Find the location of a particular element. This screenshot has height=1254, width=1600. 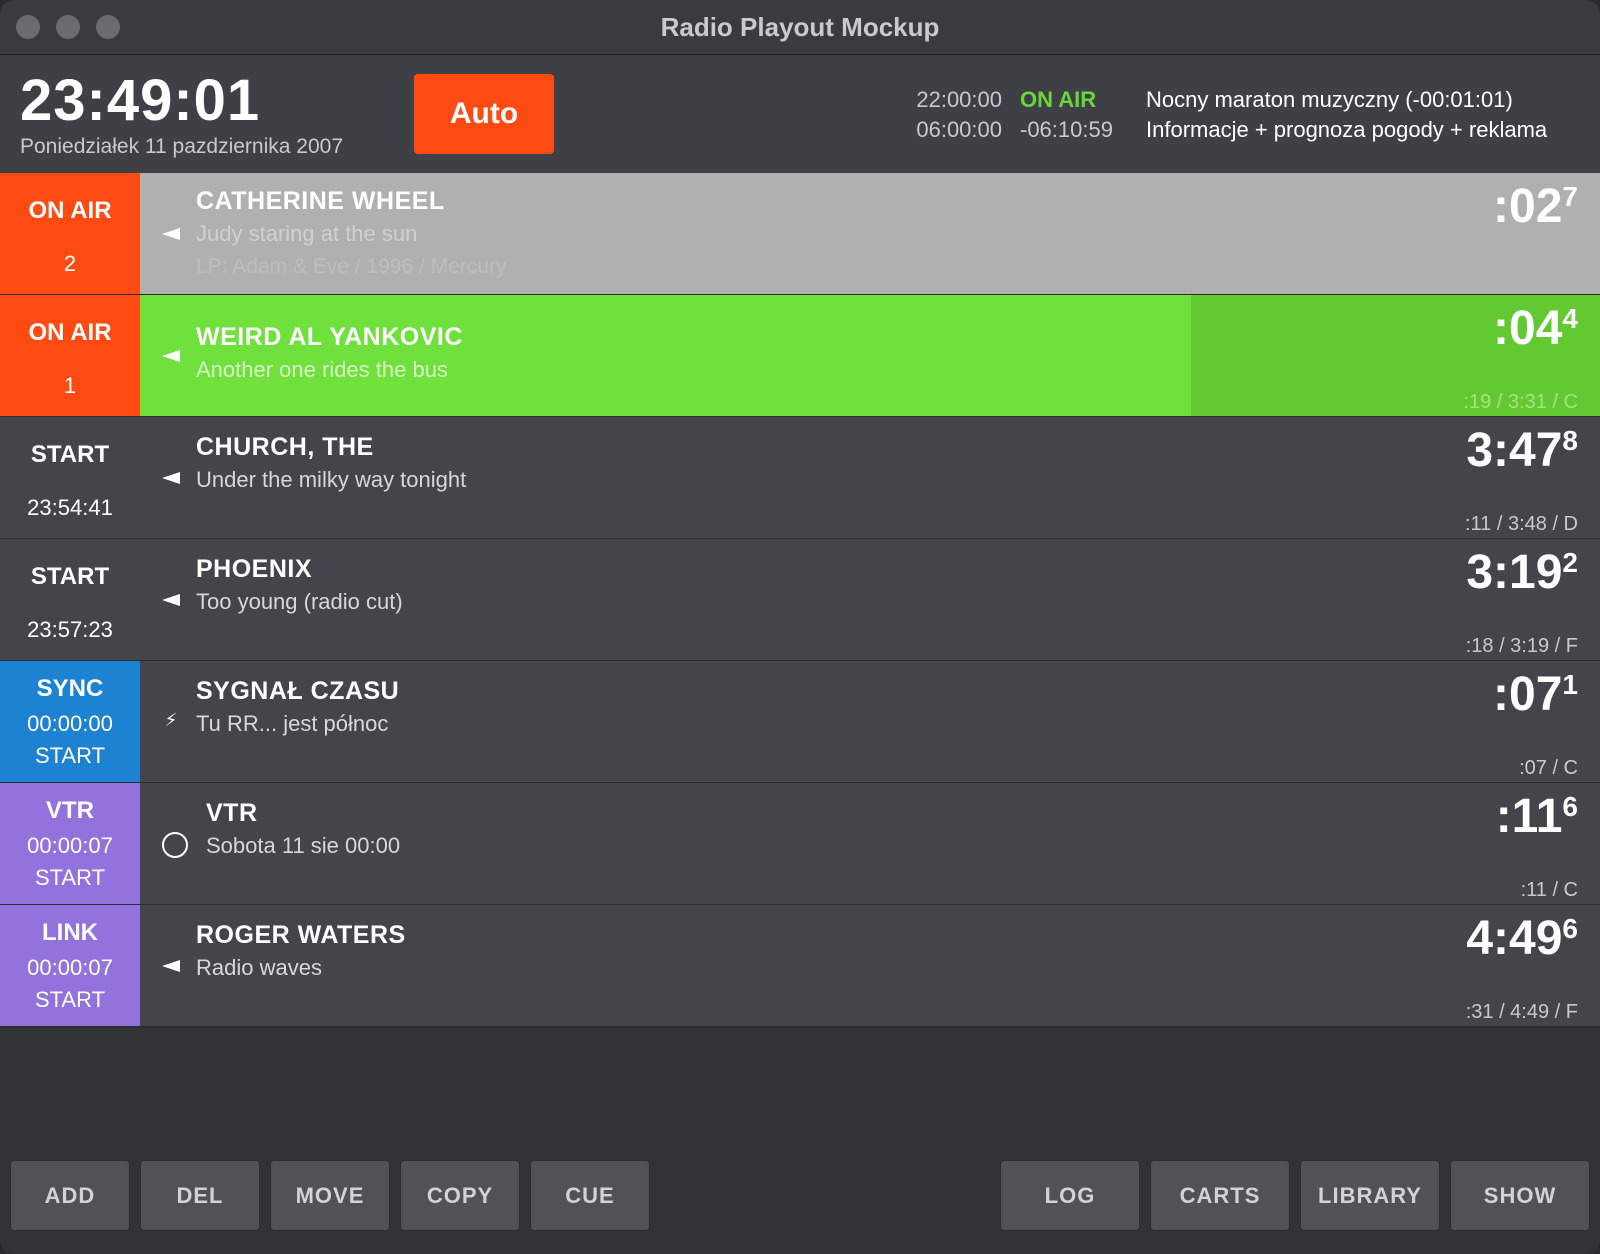

title-bar: Radio Playout Mockup is located at coordinates (800, 27).